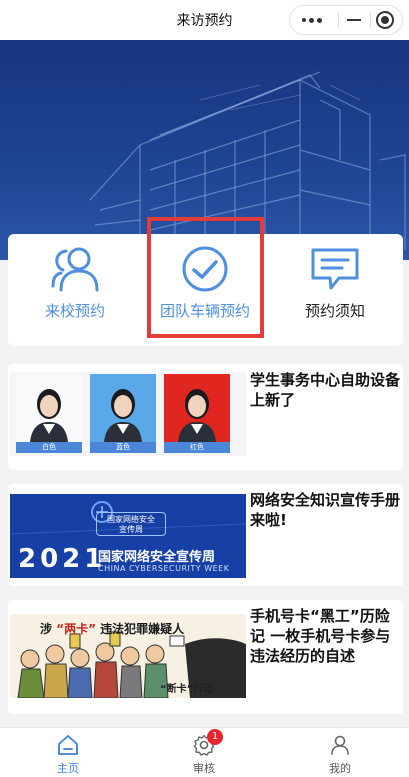  I want to click on cyber-week-badge: 国家网络安全 宣传周, so click(131, 524).